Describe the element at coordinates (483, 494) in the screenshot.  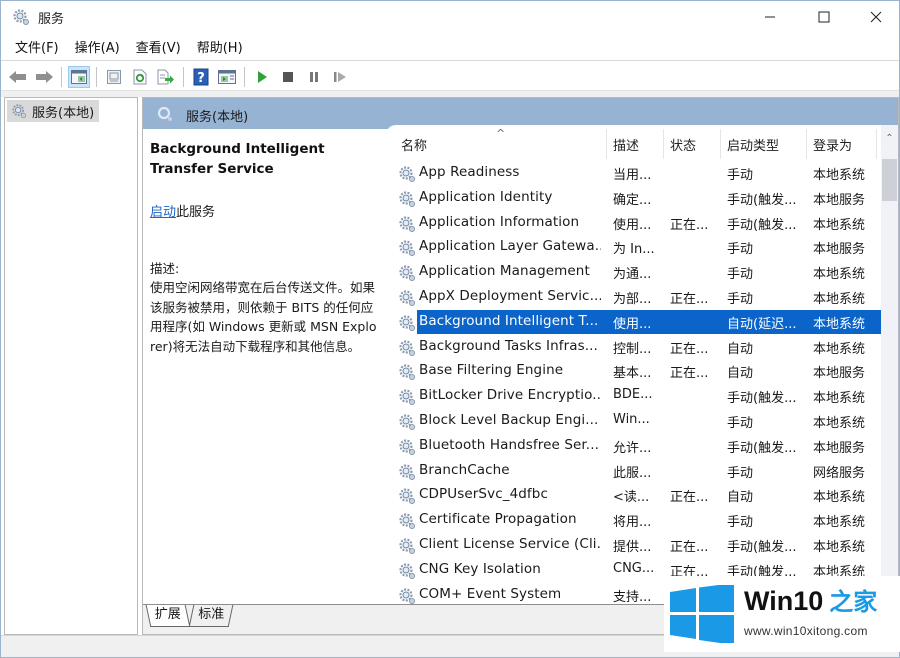
I see `service-name: CDPUserSvc_4dfbc` at that location.